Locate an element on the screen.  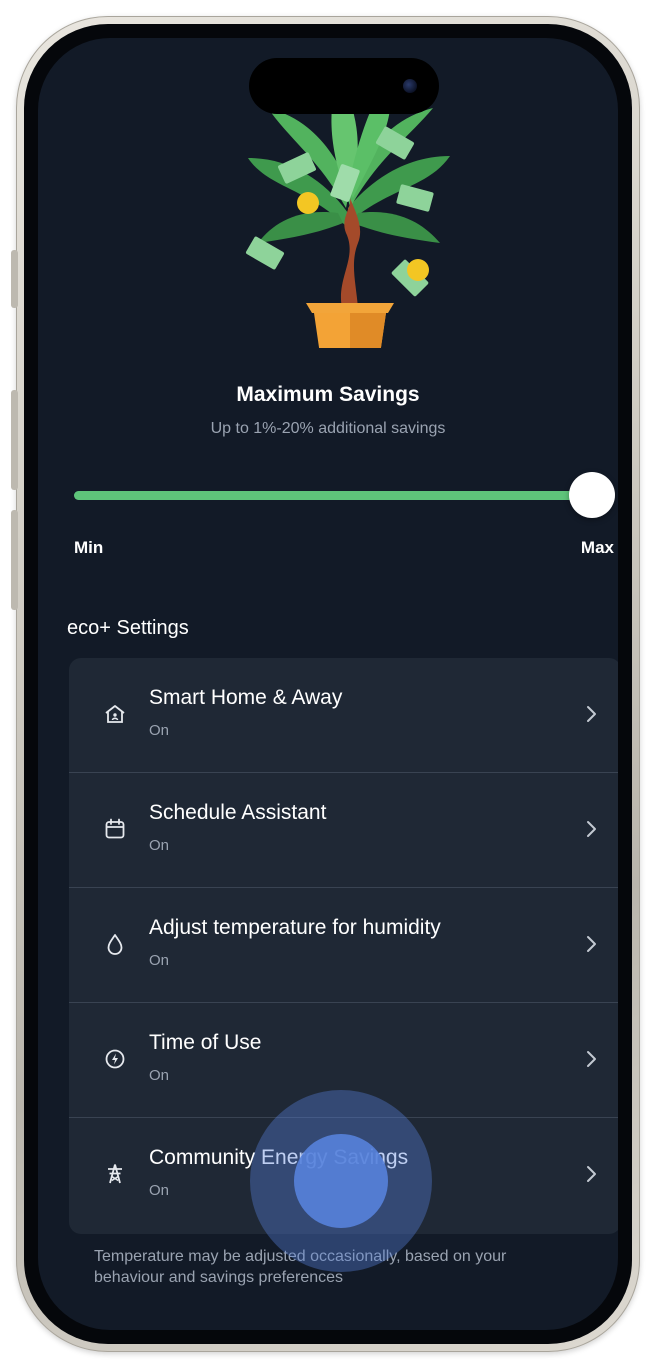
power-tower-icon is located at coordinates (115, 1174).